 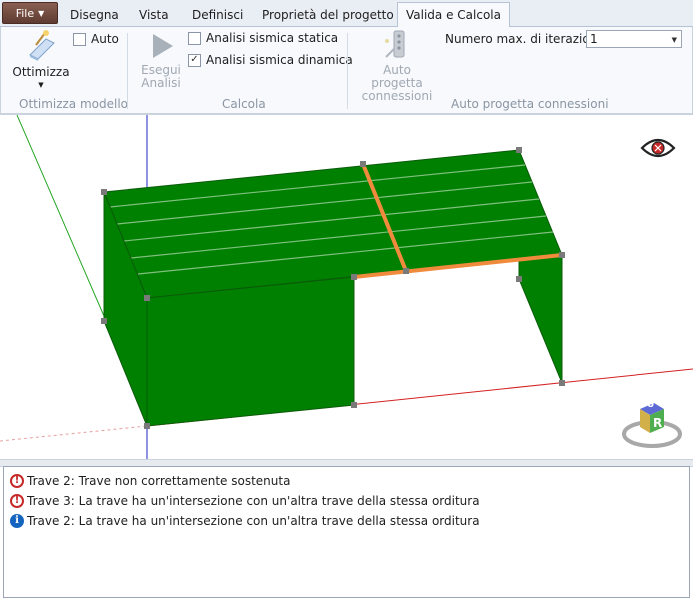 I want to click on dynamic-seismic-checkbox-box: ✓, so click(x=194, y=60).